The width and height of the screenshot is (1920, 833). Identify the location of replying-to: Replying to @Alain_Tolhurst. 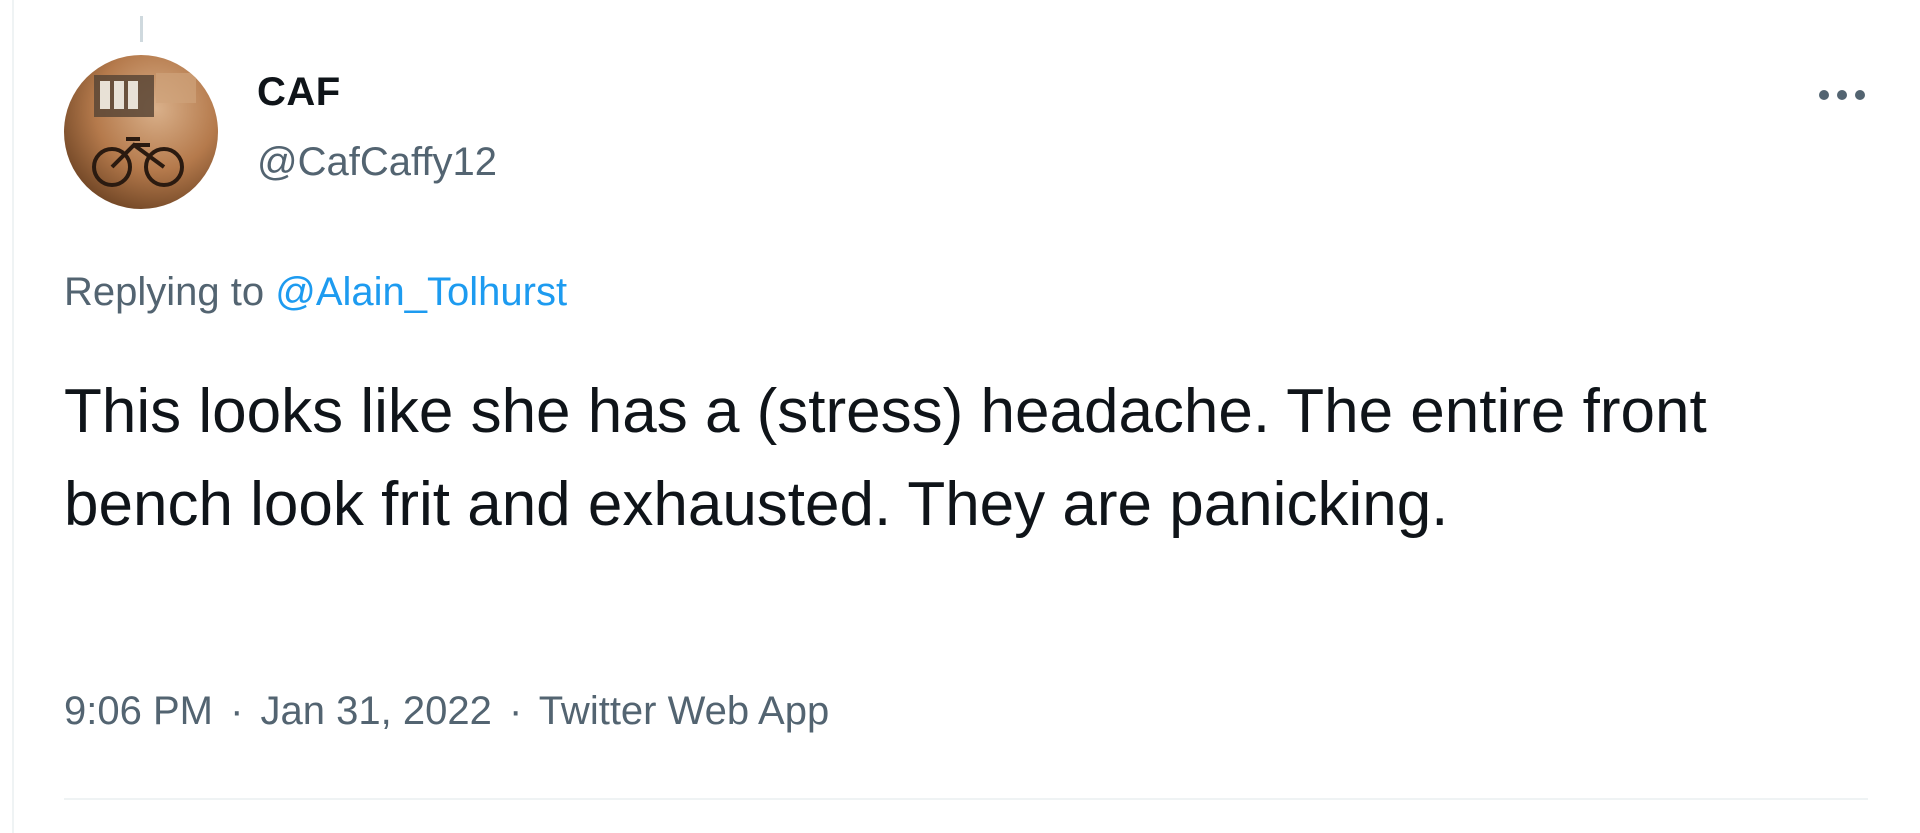
(315, 292).